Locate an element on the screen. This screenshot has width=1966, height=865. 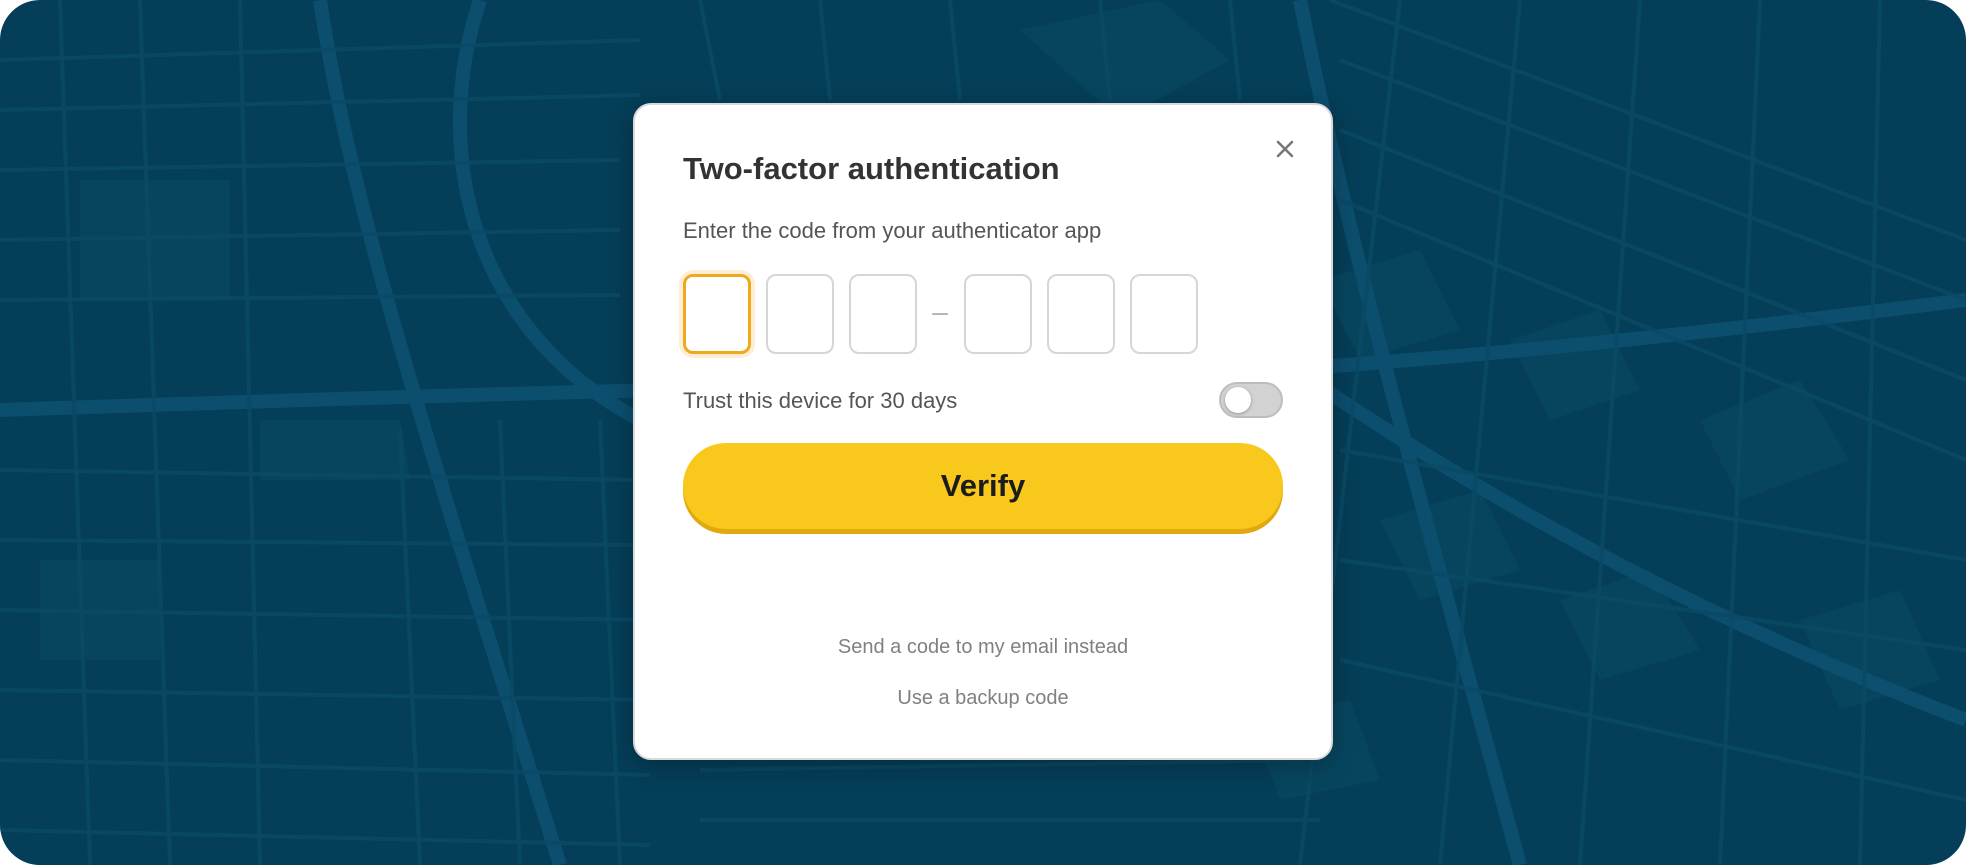
close-button is located at coordinates (1285, 149).